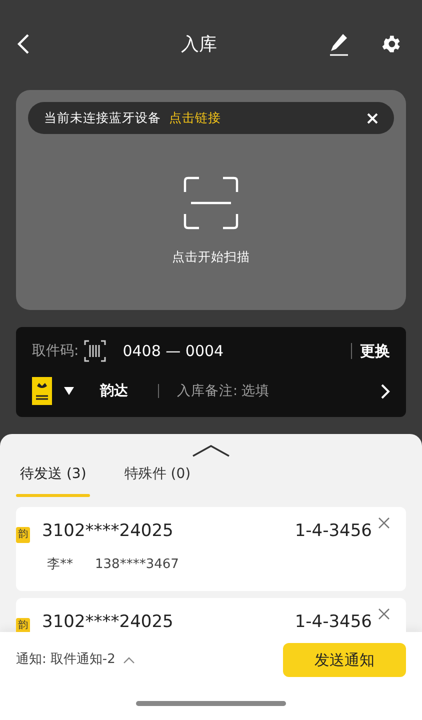  Describe the element at coordinates (129, 660) in the screenshot. I see `caret-icon` at that location.